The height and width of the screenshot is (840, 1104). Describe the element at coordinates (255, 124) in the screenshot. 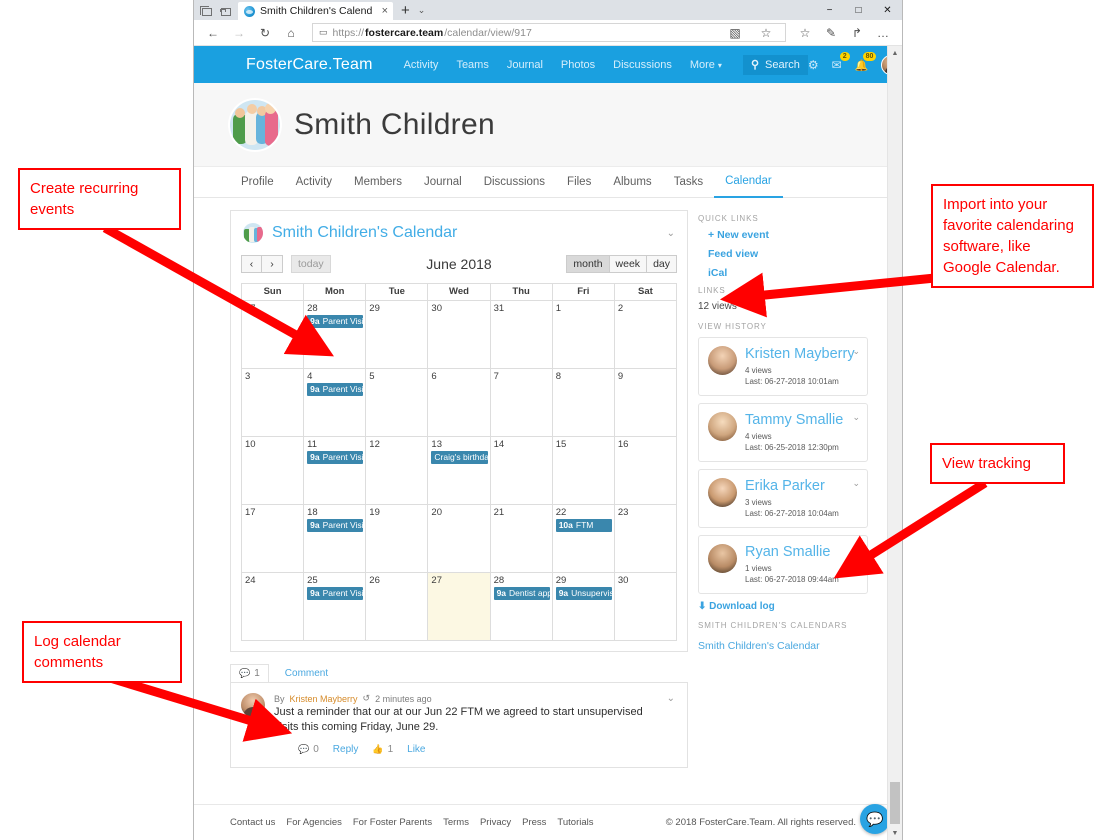

I see `profile-avatar` at that location.